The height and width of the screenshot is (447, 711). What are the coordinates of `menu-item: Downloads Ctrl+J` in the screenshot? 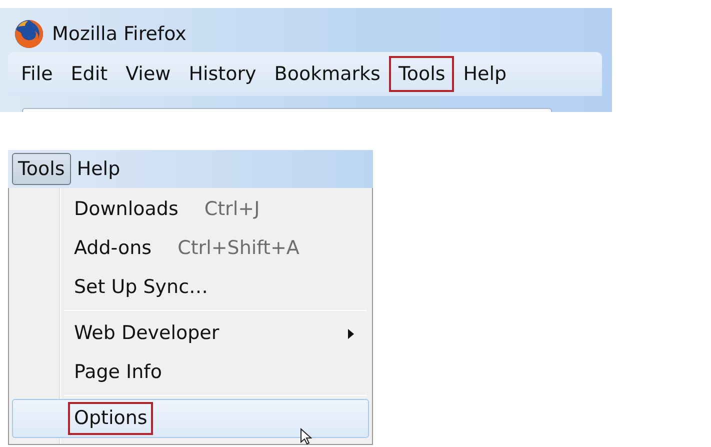 It's located at (190, 209).